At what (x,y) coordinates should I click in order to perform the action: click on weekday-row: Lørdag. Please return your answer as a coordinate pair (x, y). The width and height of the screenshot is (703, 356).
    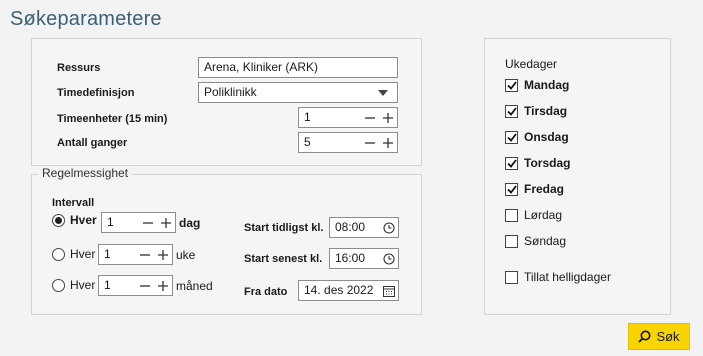
    Looking at the image, I should click on (537, 215).